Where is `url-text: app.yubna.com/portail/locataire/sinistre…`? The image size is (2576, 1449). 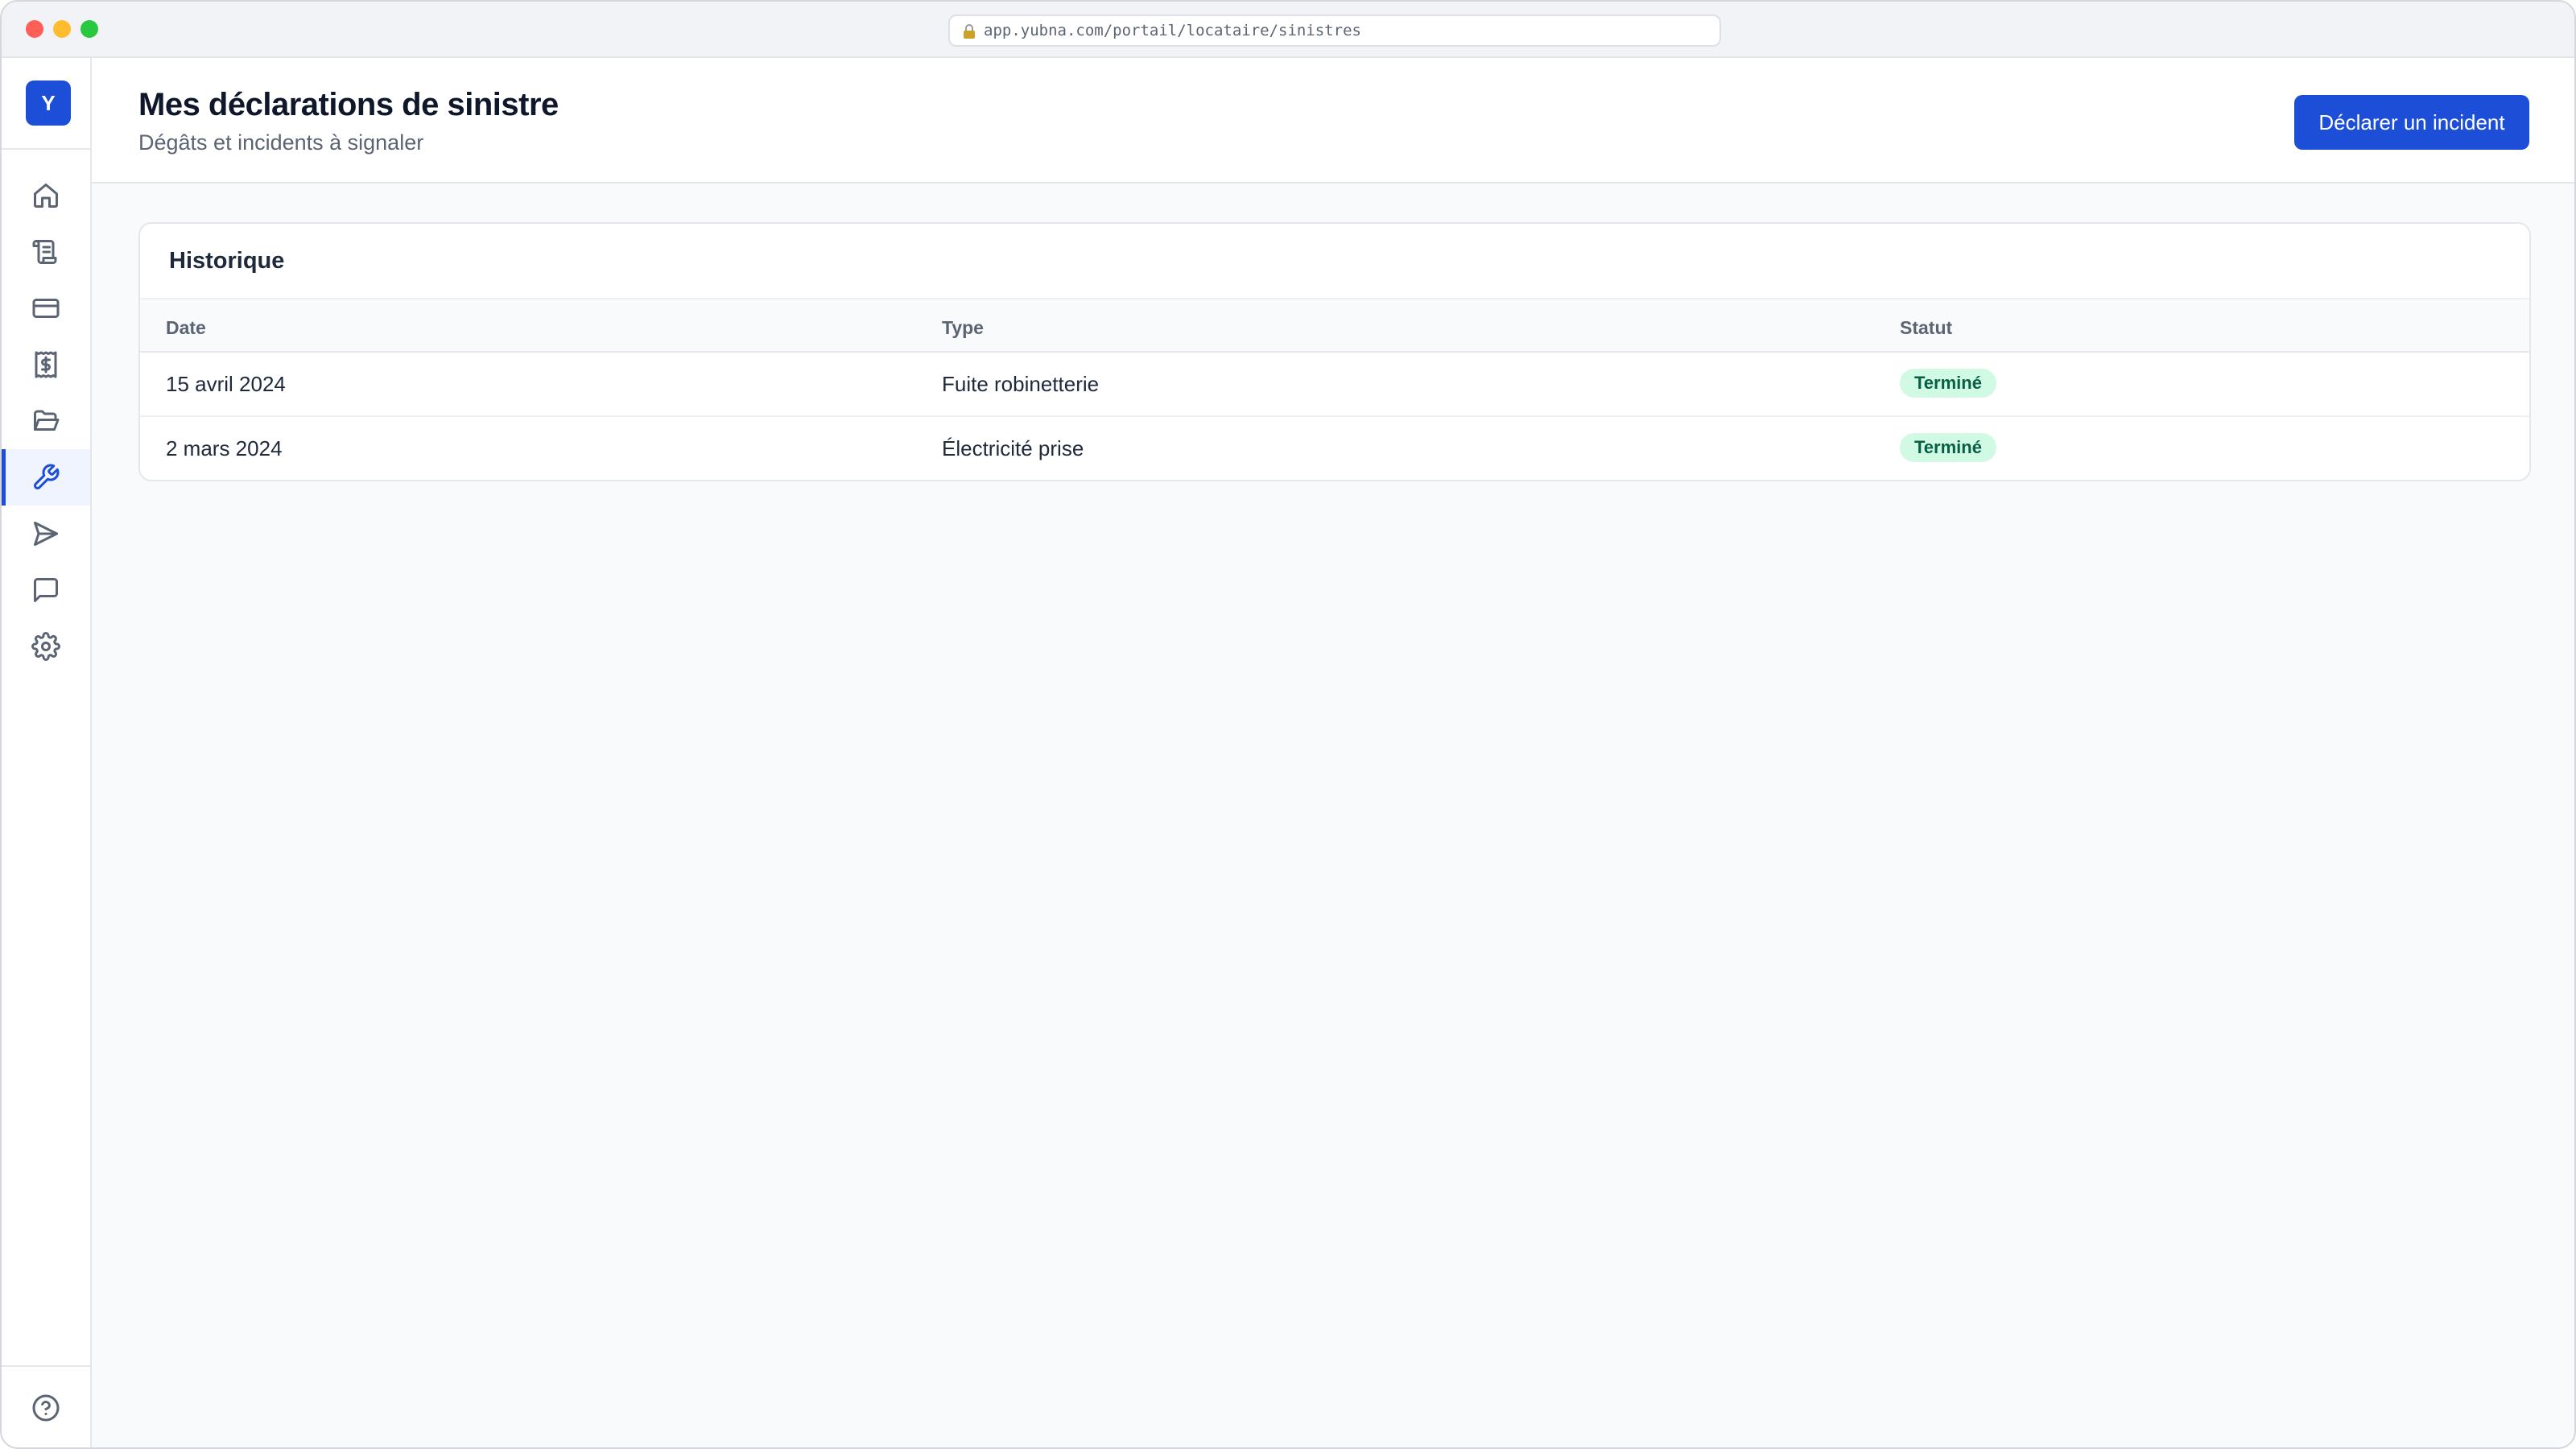 url-text: app.yubna.com/portail/locataire/sinistre… is located at coordinates (1172, 30).